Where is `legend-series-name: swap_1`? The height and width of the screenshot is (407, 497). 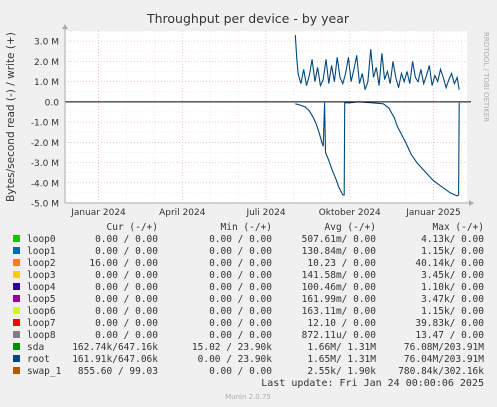
legend-series-name: swap_1 is located at coordinates (44, 371).